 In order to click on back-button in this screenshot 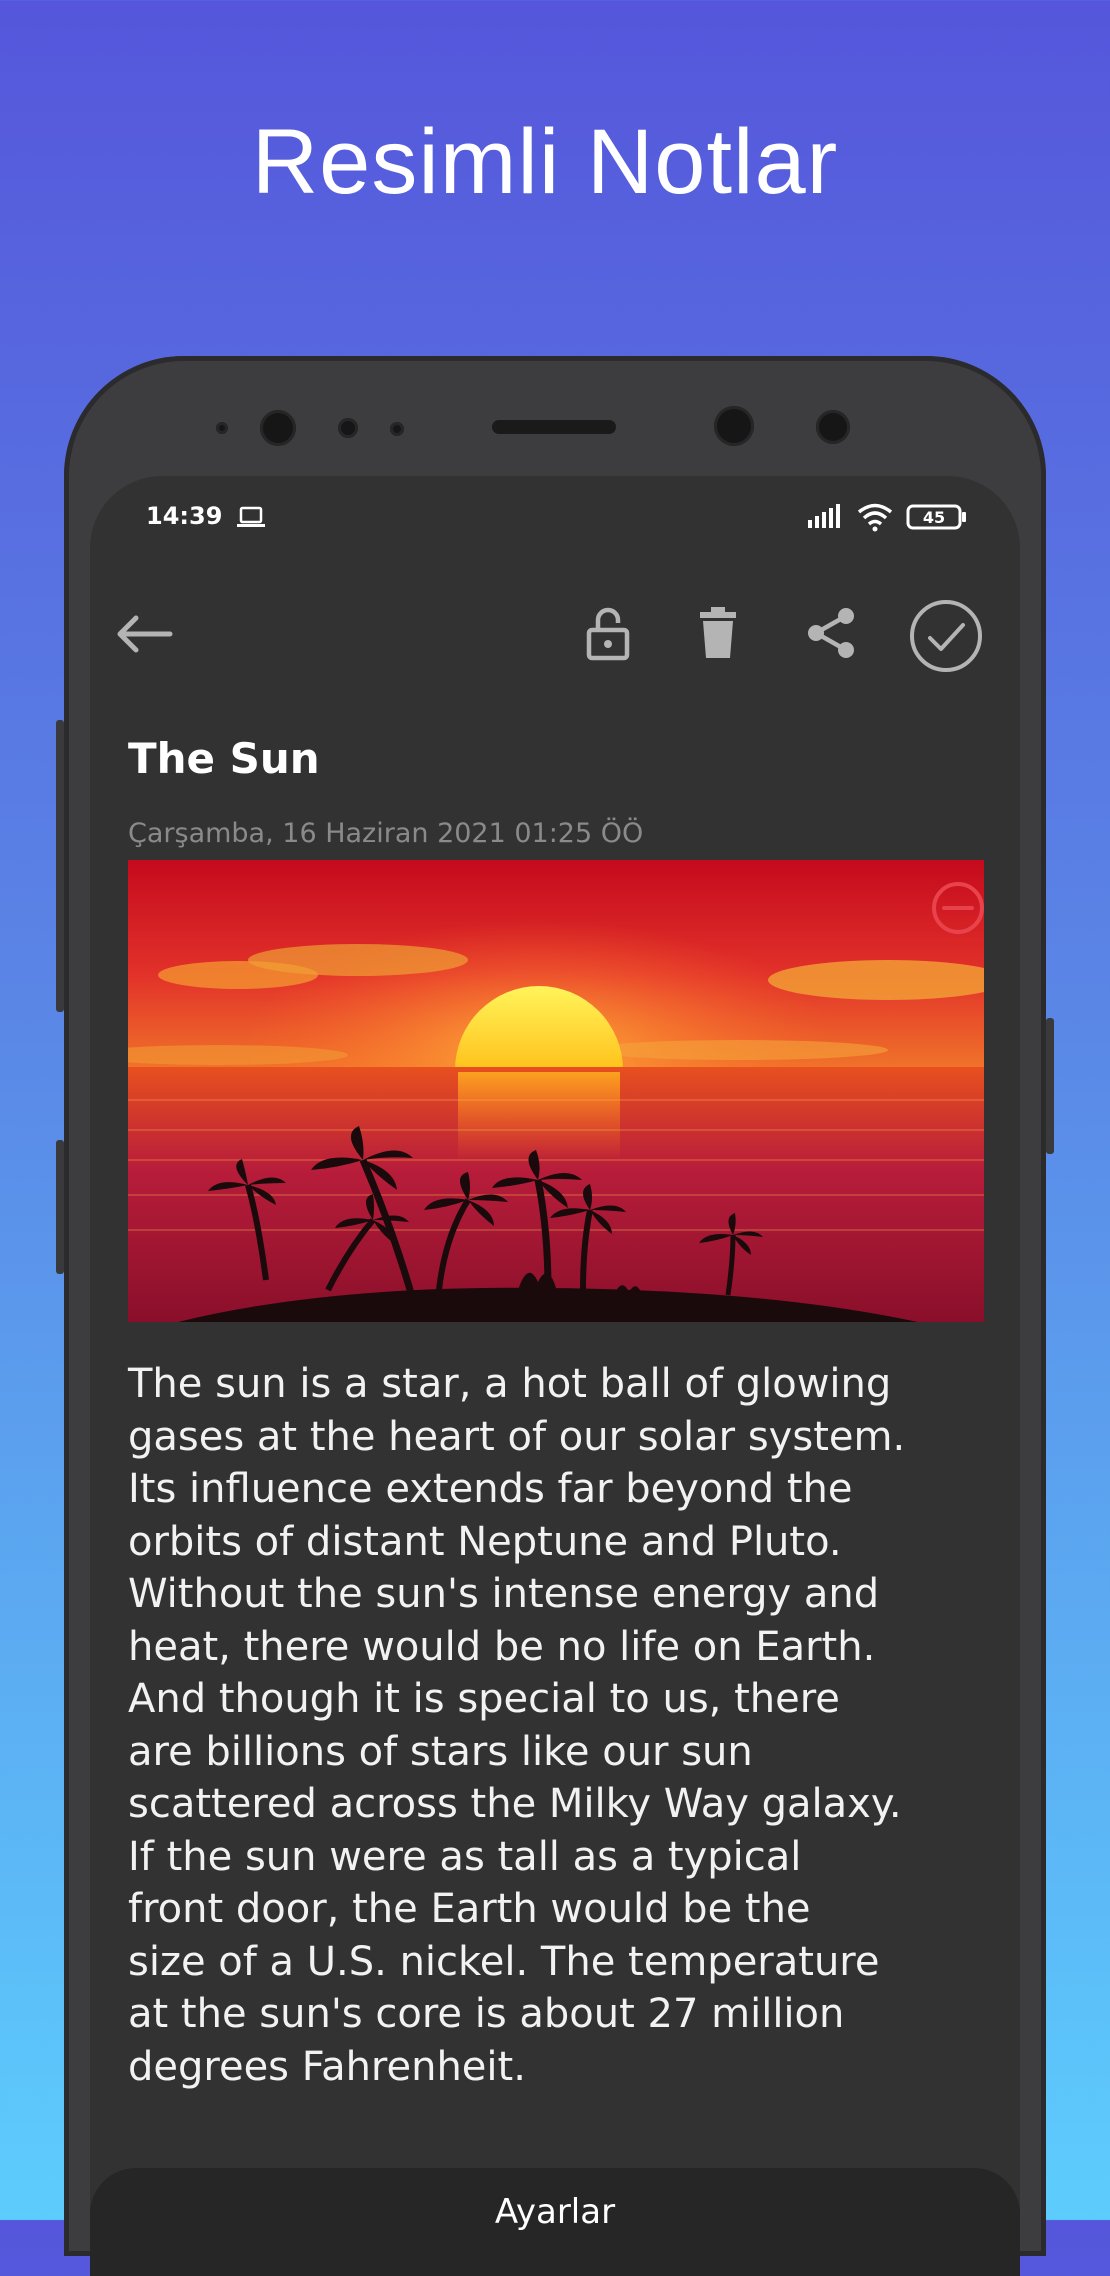, I will do `click(144, 636)`.